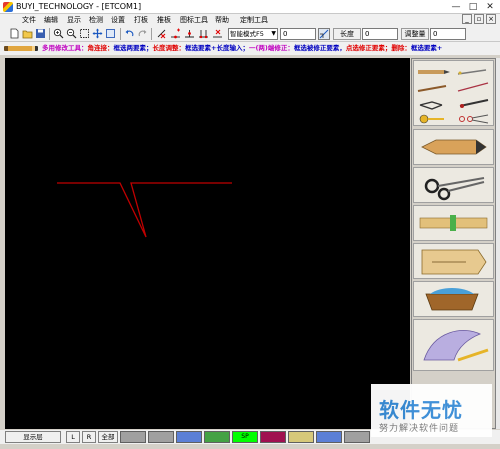 Image resolution: width=500 pixels, height=449 pixels. I want to click on menu-custom-tools: 定制工具, so click(254, 20).